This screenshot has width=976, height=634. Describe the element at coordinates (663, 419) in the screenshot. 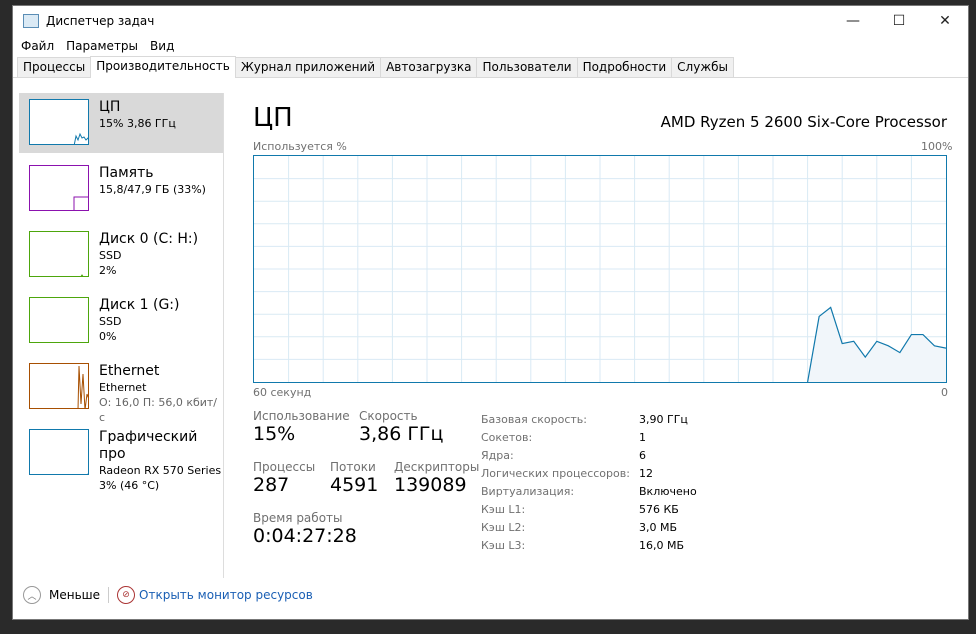

I see `info-value: 3,90 ГГц` at that location.